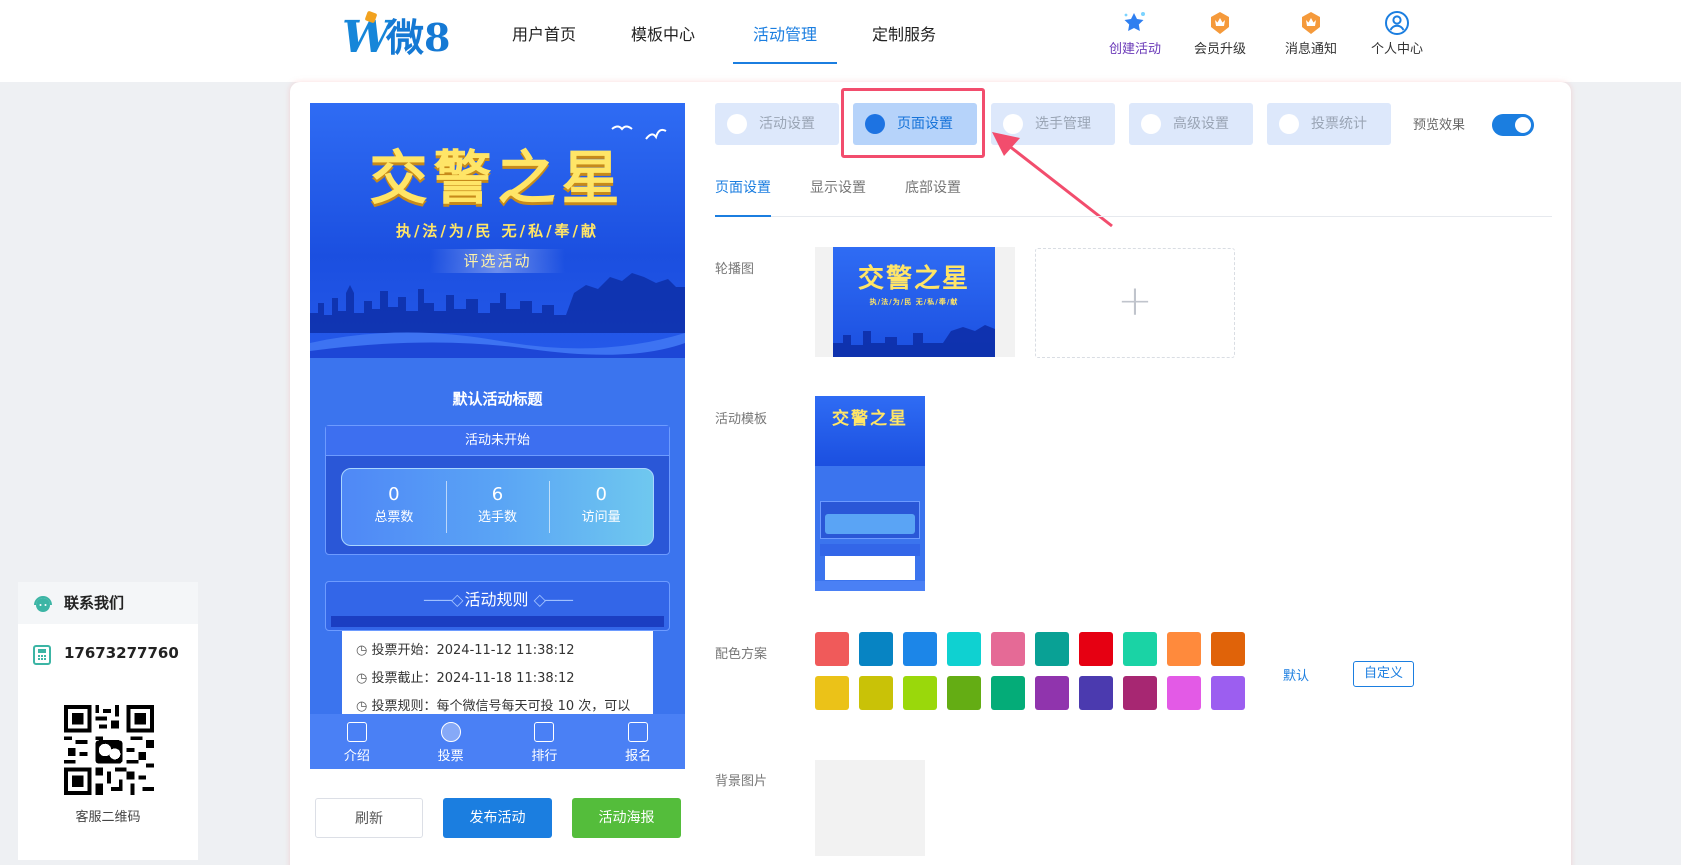 This screenshot has height=865, width=1681. What do you see at coordinates (638, 732) in the screenshot?
I see `edit-icon` at bounding box center [638, 732].